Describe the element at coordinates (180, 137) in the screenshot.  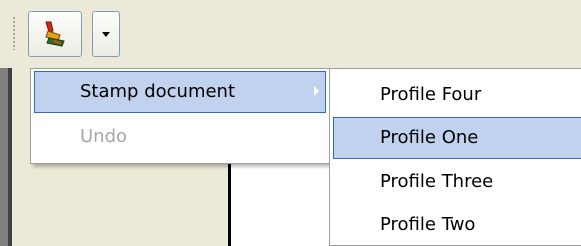
I see `menu-item-undo: Undo` at that location.